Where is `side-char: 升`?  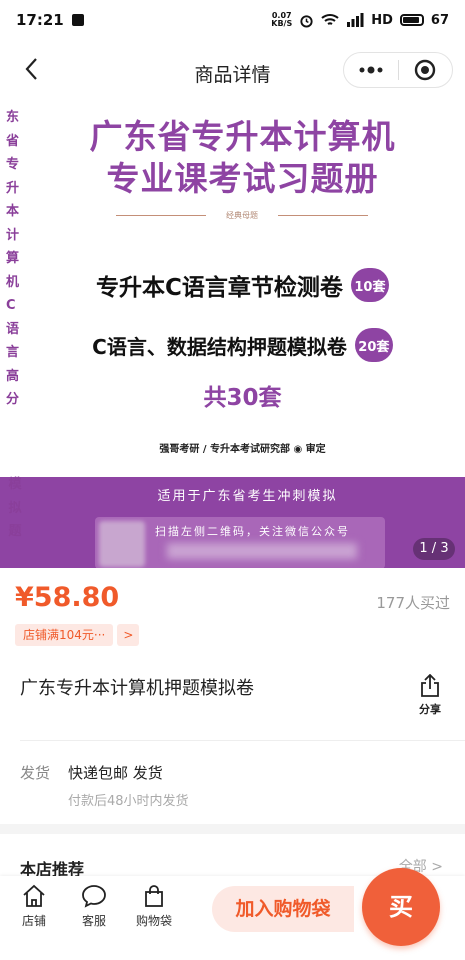 side-char: 升 is located at coordinates (13, 188).